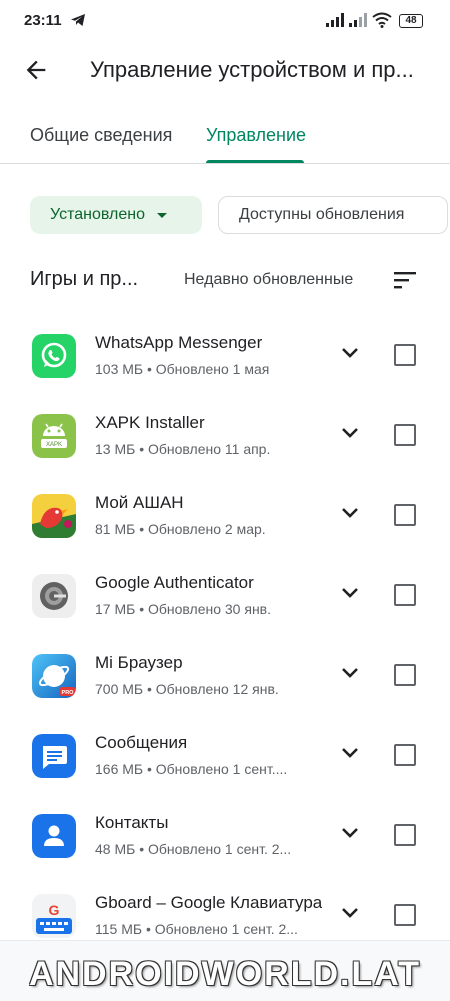  I want to click on svg-text: PRO, so click(68, 693).